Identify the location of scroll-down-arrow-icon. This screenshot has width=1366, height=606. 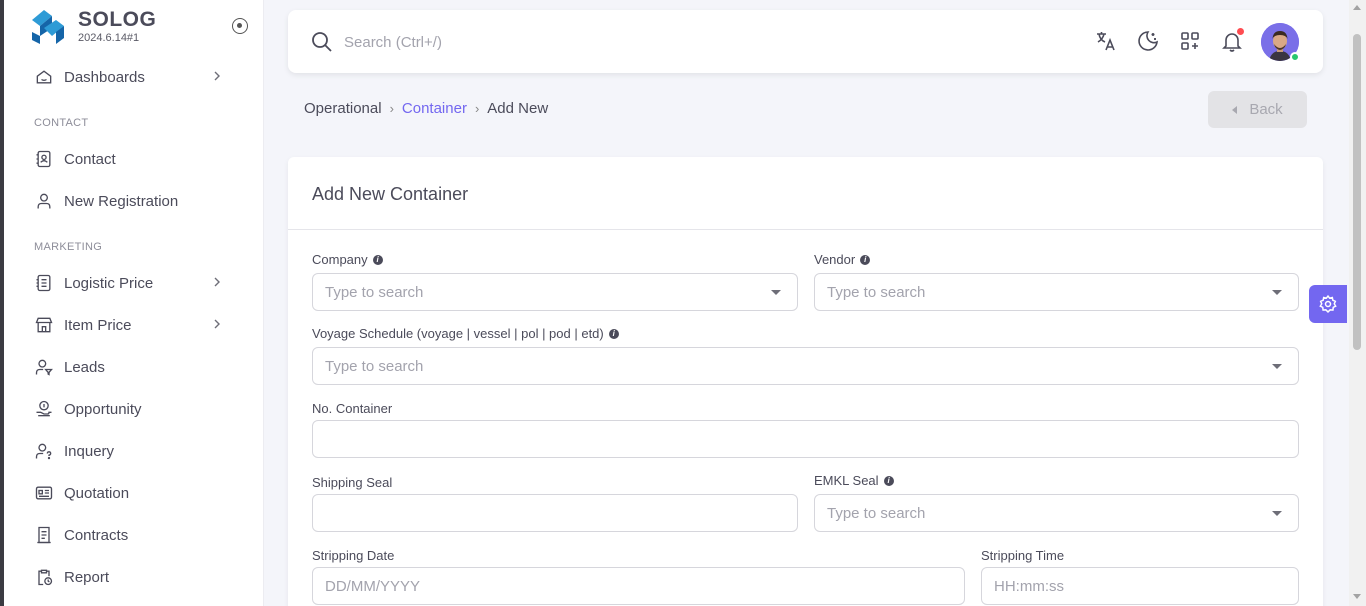
(1357, 596).